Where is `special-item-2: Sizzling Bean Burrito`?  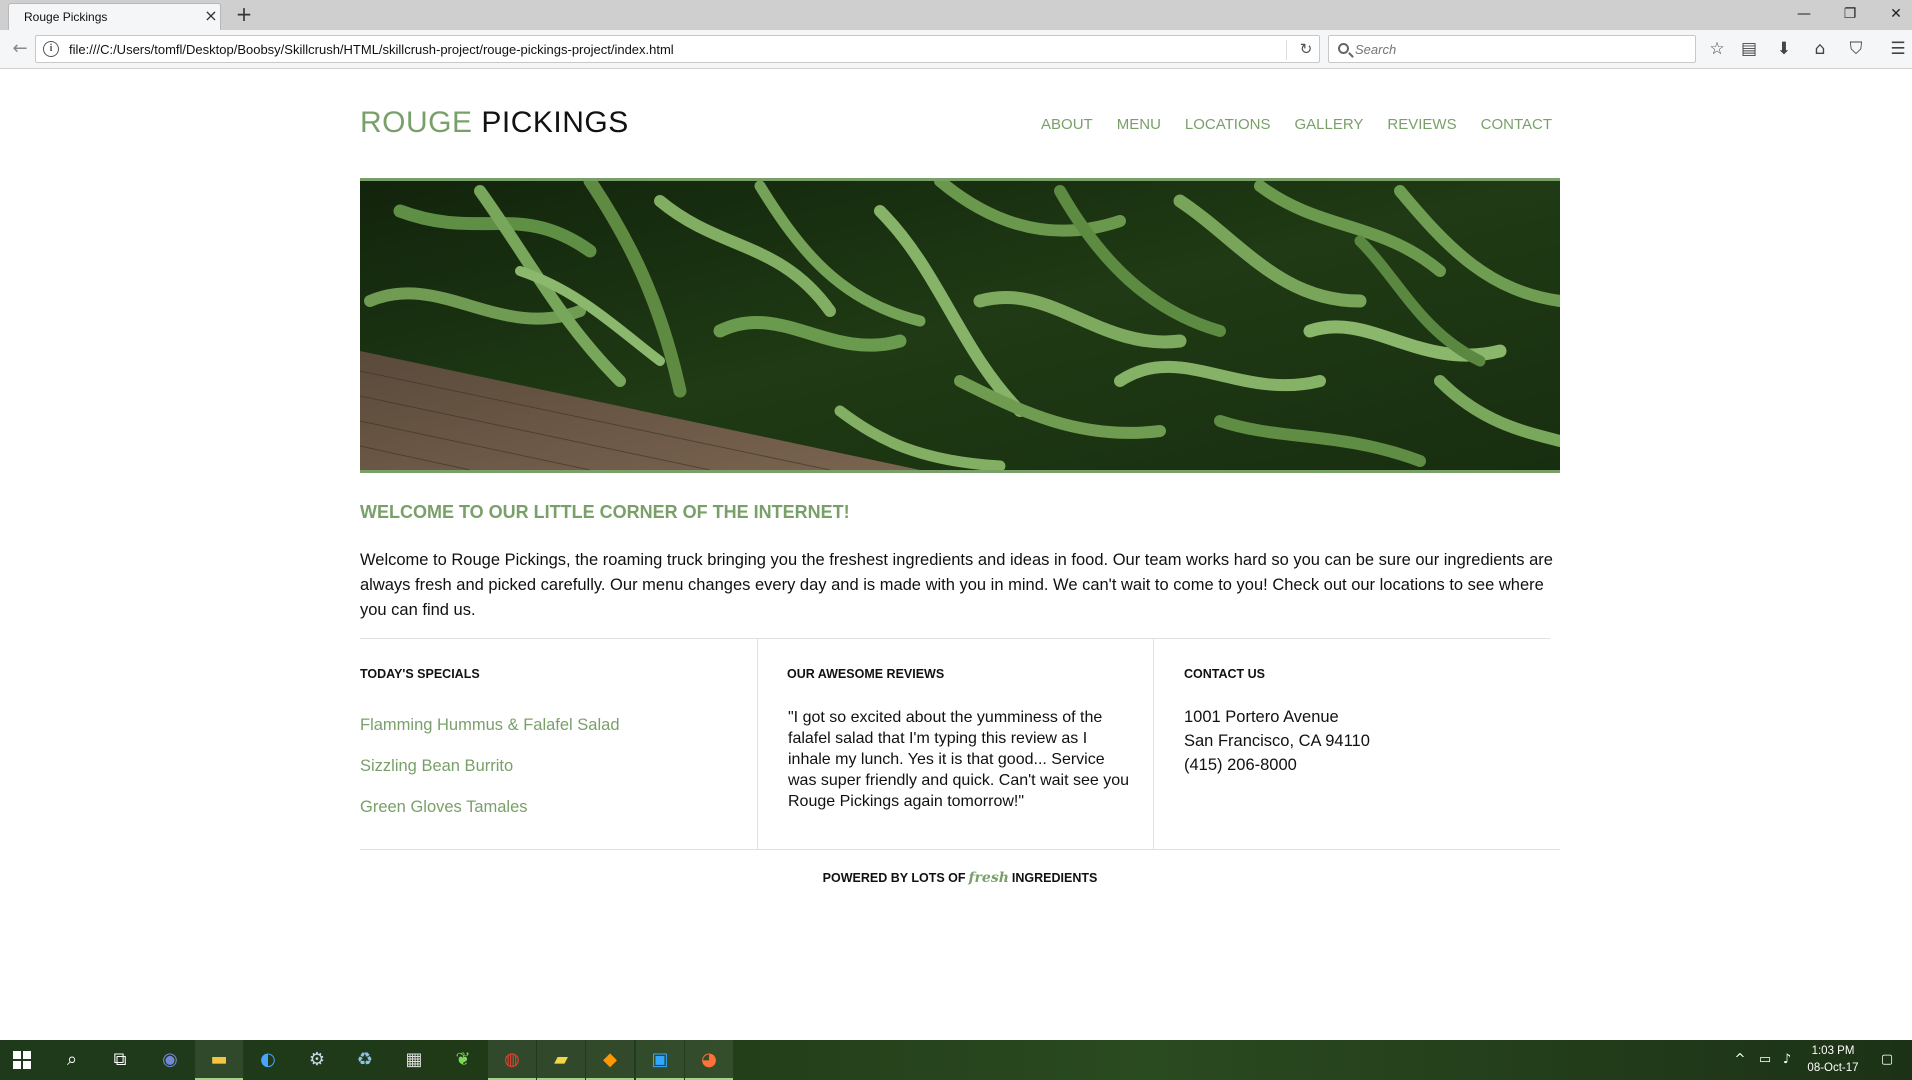 special-item-2: Sizzling Bean Burrito is located at coordinates (436, 766).